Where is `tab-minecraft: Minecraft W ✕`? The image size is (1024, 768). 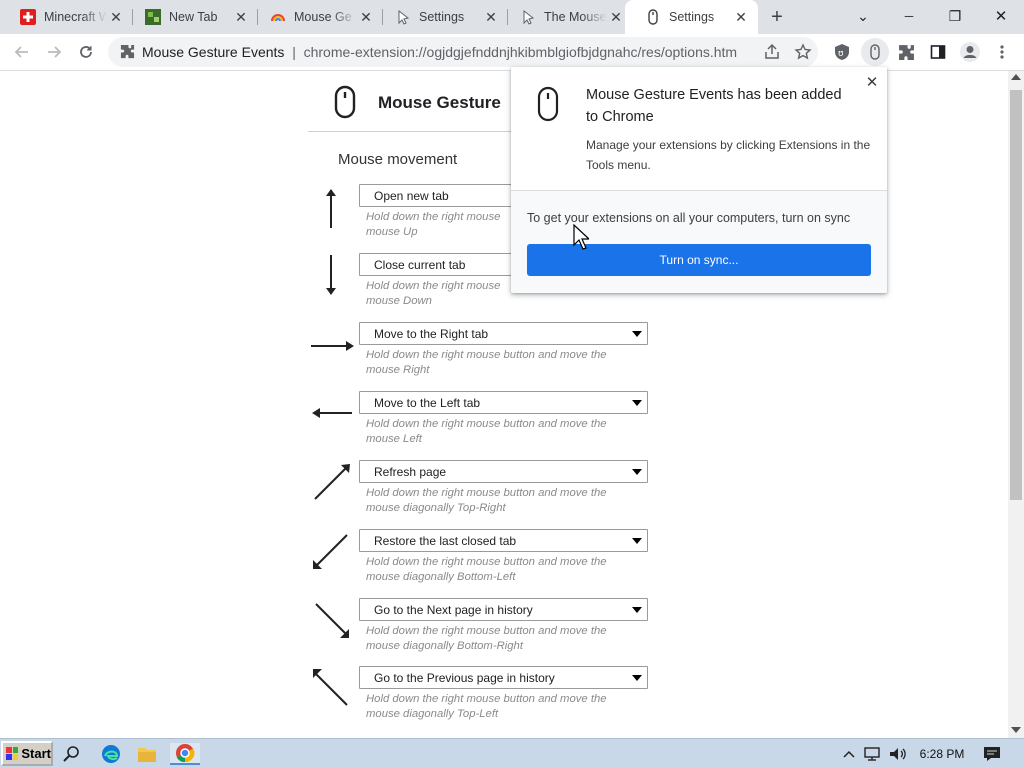 tab-minecraft: Minecraft W ✕ is located at coordinates (66, 17).